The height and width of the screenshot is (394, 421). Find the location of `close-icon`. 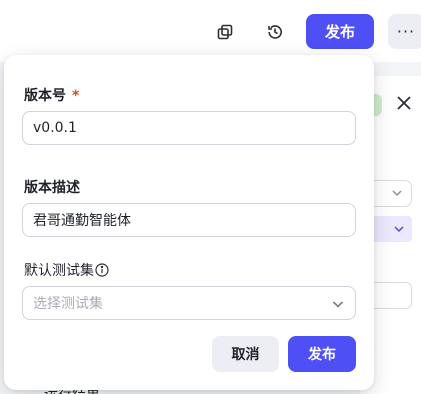

close-icon is located at coordinates (404, 103).